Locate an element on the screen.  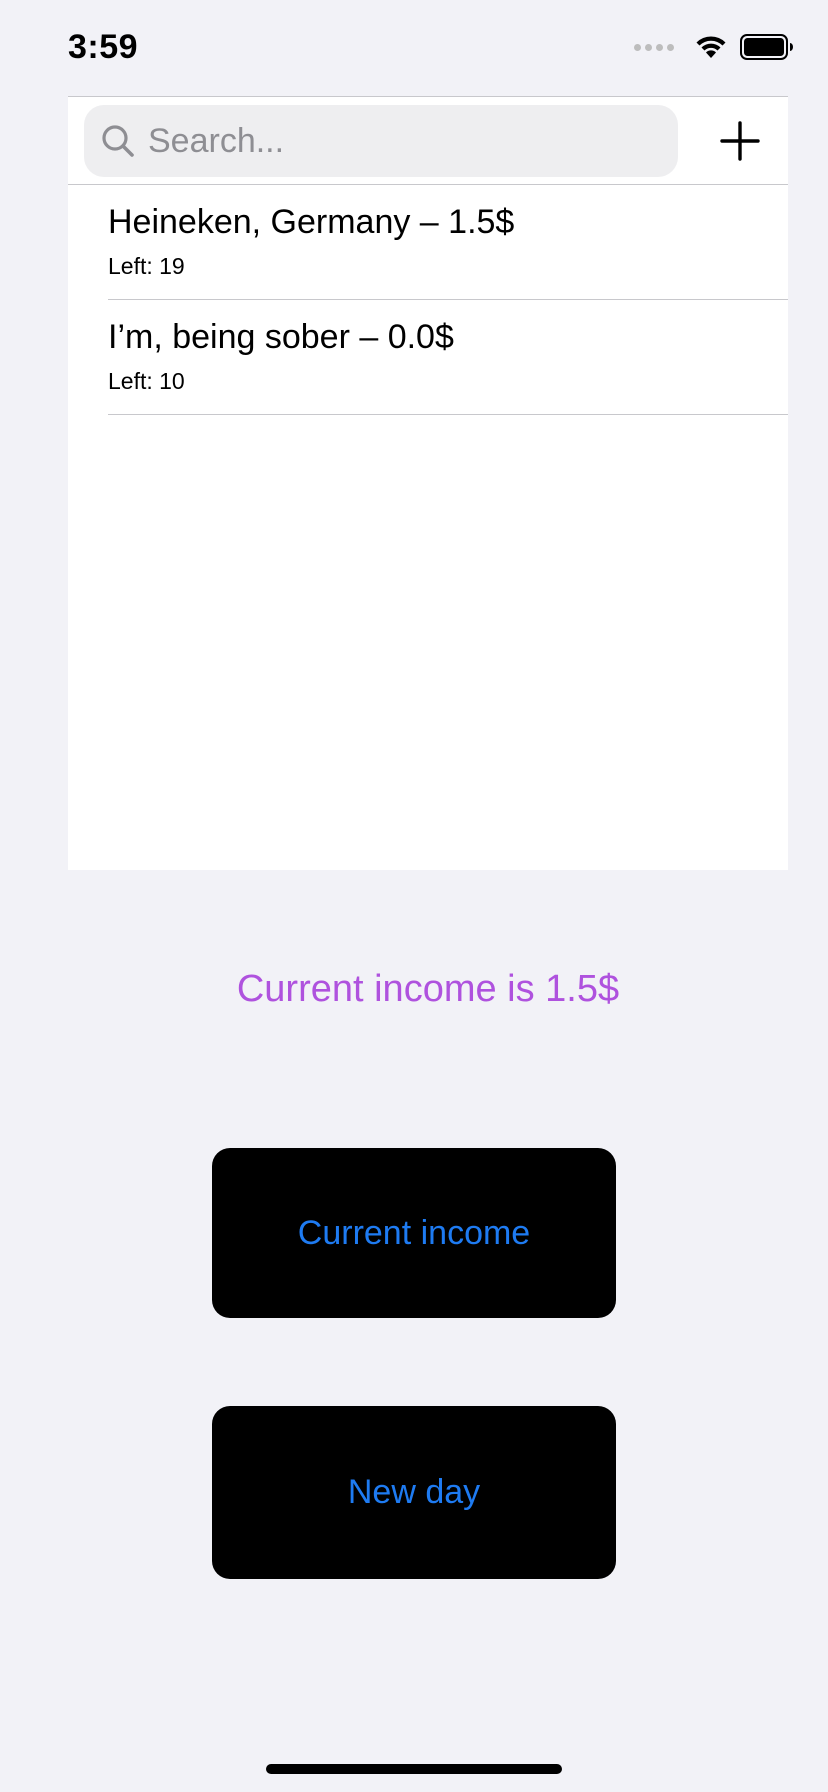
status-time: 3:59 is located at coordinates (103, 47).